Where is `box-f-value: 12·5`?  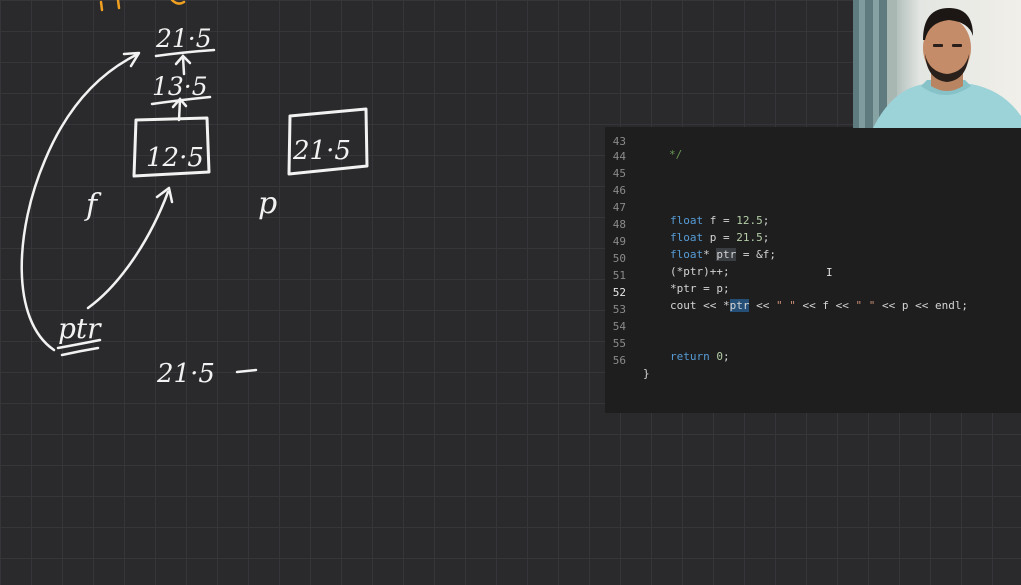 box-f-value: 12·5 is located at coordinates (175, 158).